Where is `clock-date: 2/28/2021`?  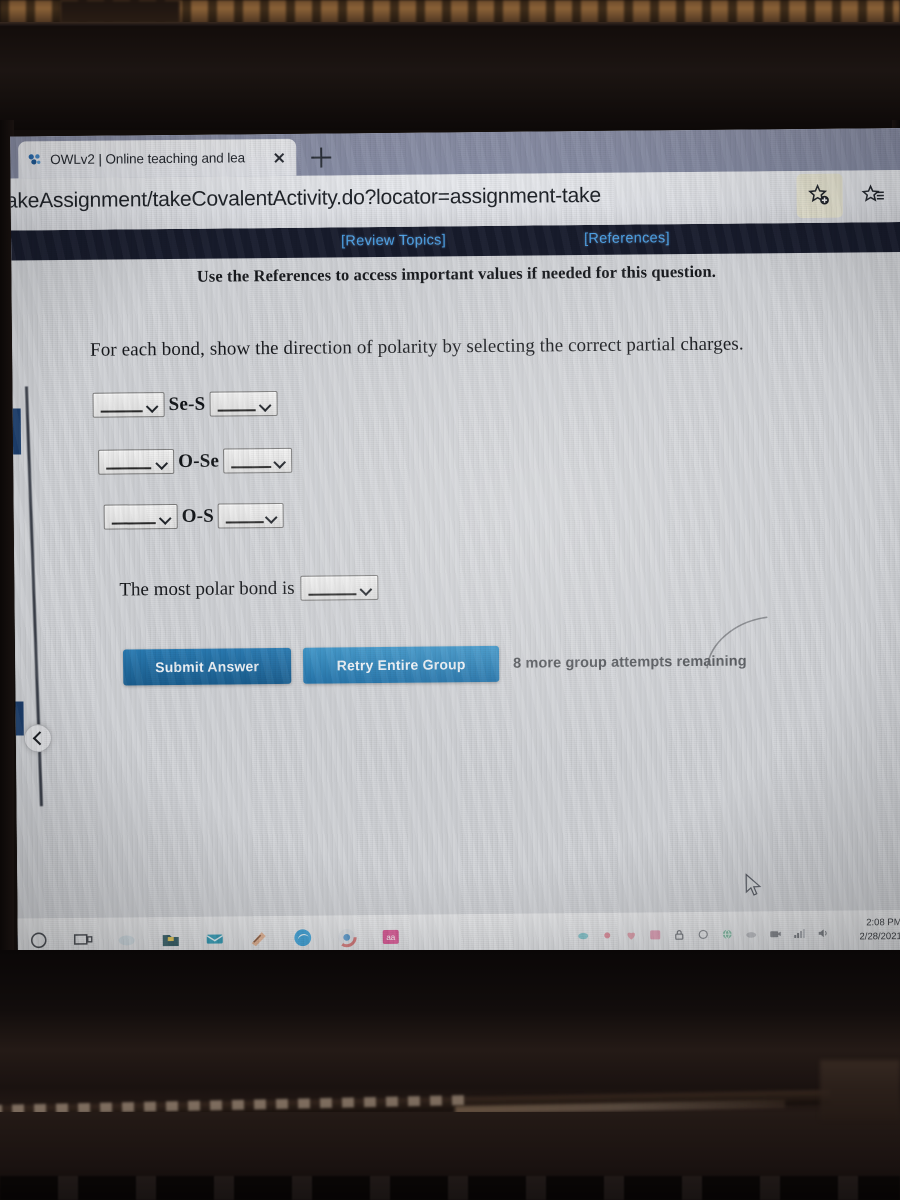 clock-date: 2/28/2021 is located at coordinates (879, 936).